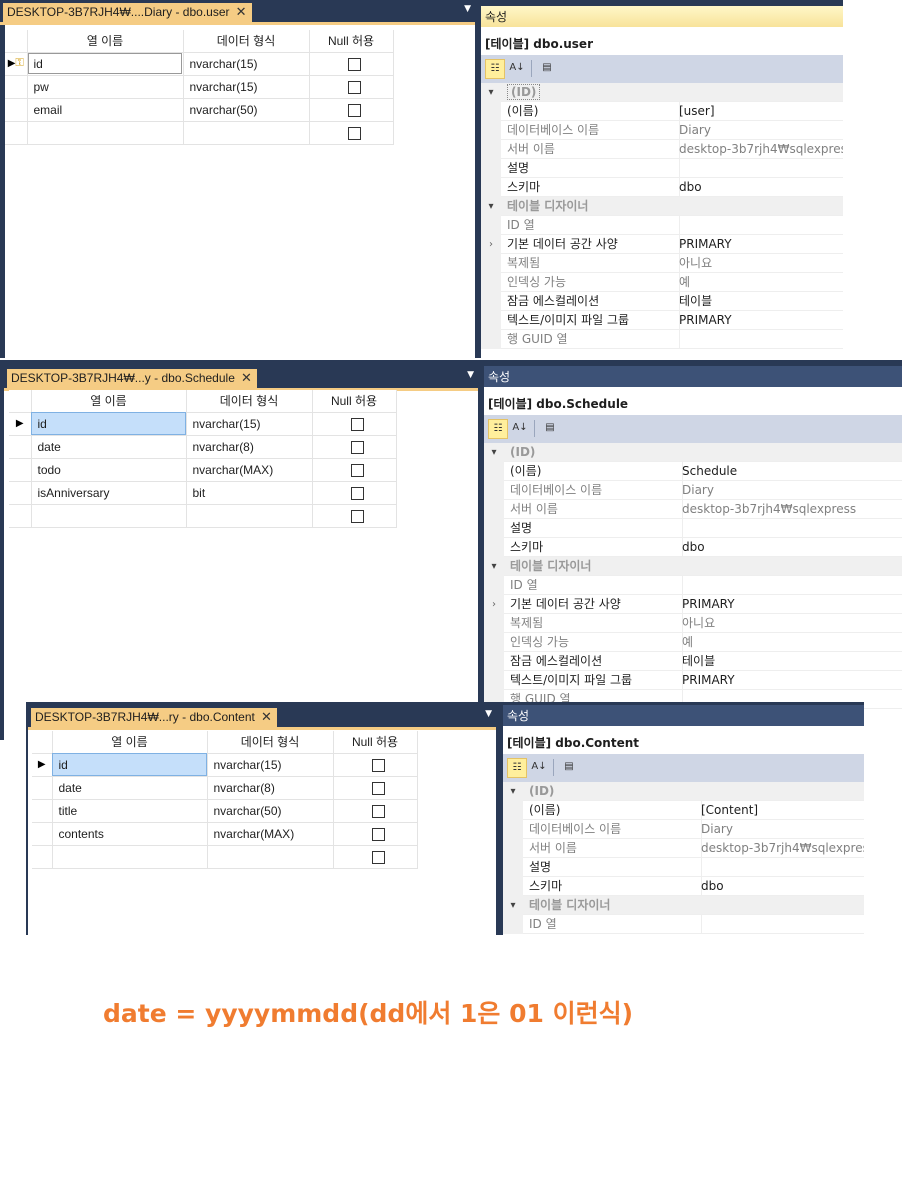 This screenshot has width=902, height=1180. What do you see at coordinates (249, 447) in the screenshot?
I see `data-type-cell: nvarchar(8)` at bounding box center [249, 447].